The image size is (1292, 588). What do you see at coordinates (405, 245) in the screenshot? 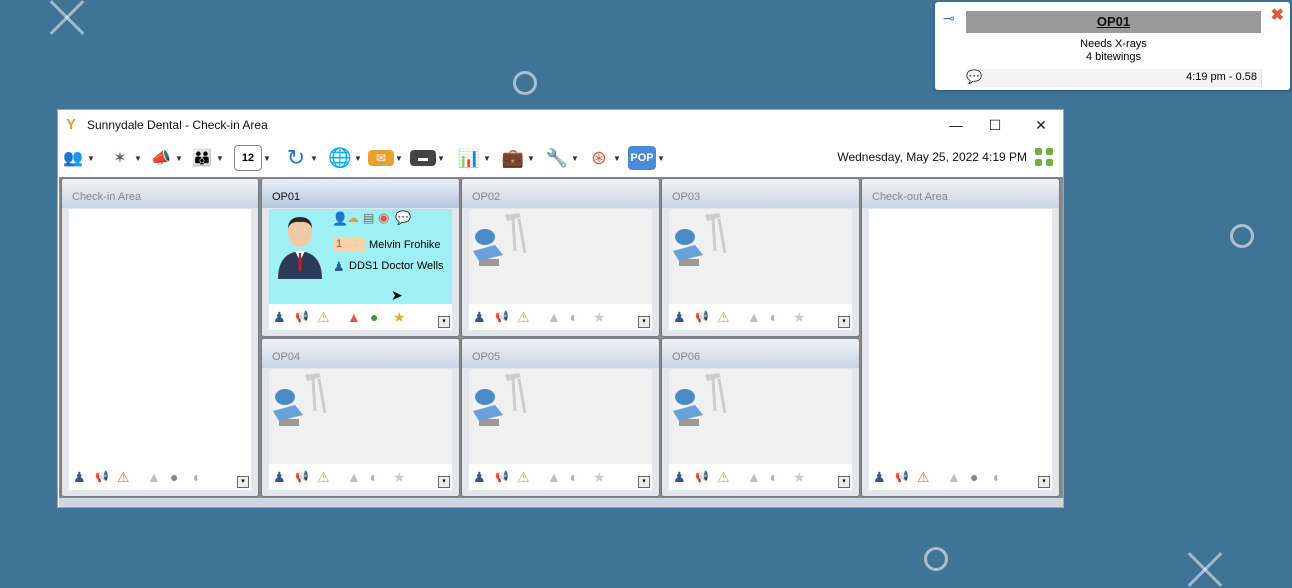
I see `patient-name: Melvin Frohike` at bounding box center [405, 245].